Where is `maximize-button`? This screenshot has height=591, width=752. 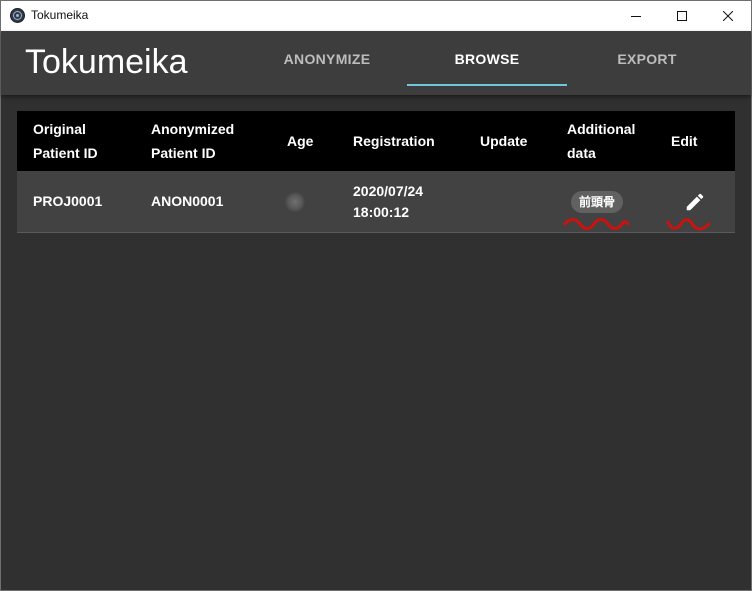 maximize-button is located at coordinates (682, 16).